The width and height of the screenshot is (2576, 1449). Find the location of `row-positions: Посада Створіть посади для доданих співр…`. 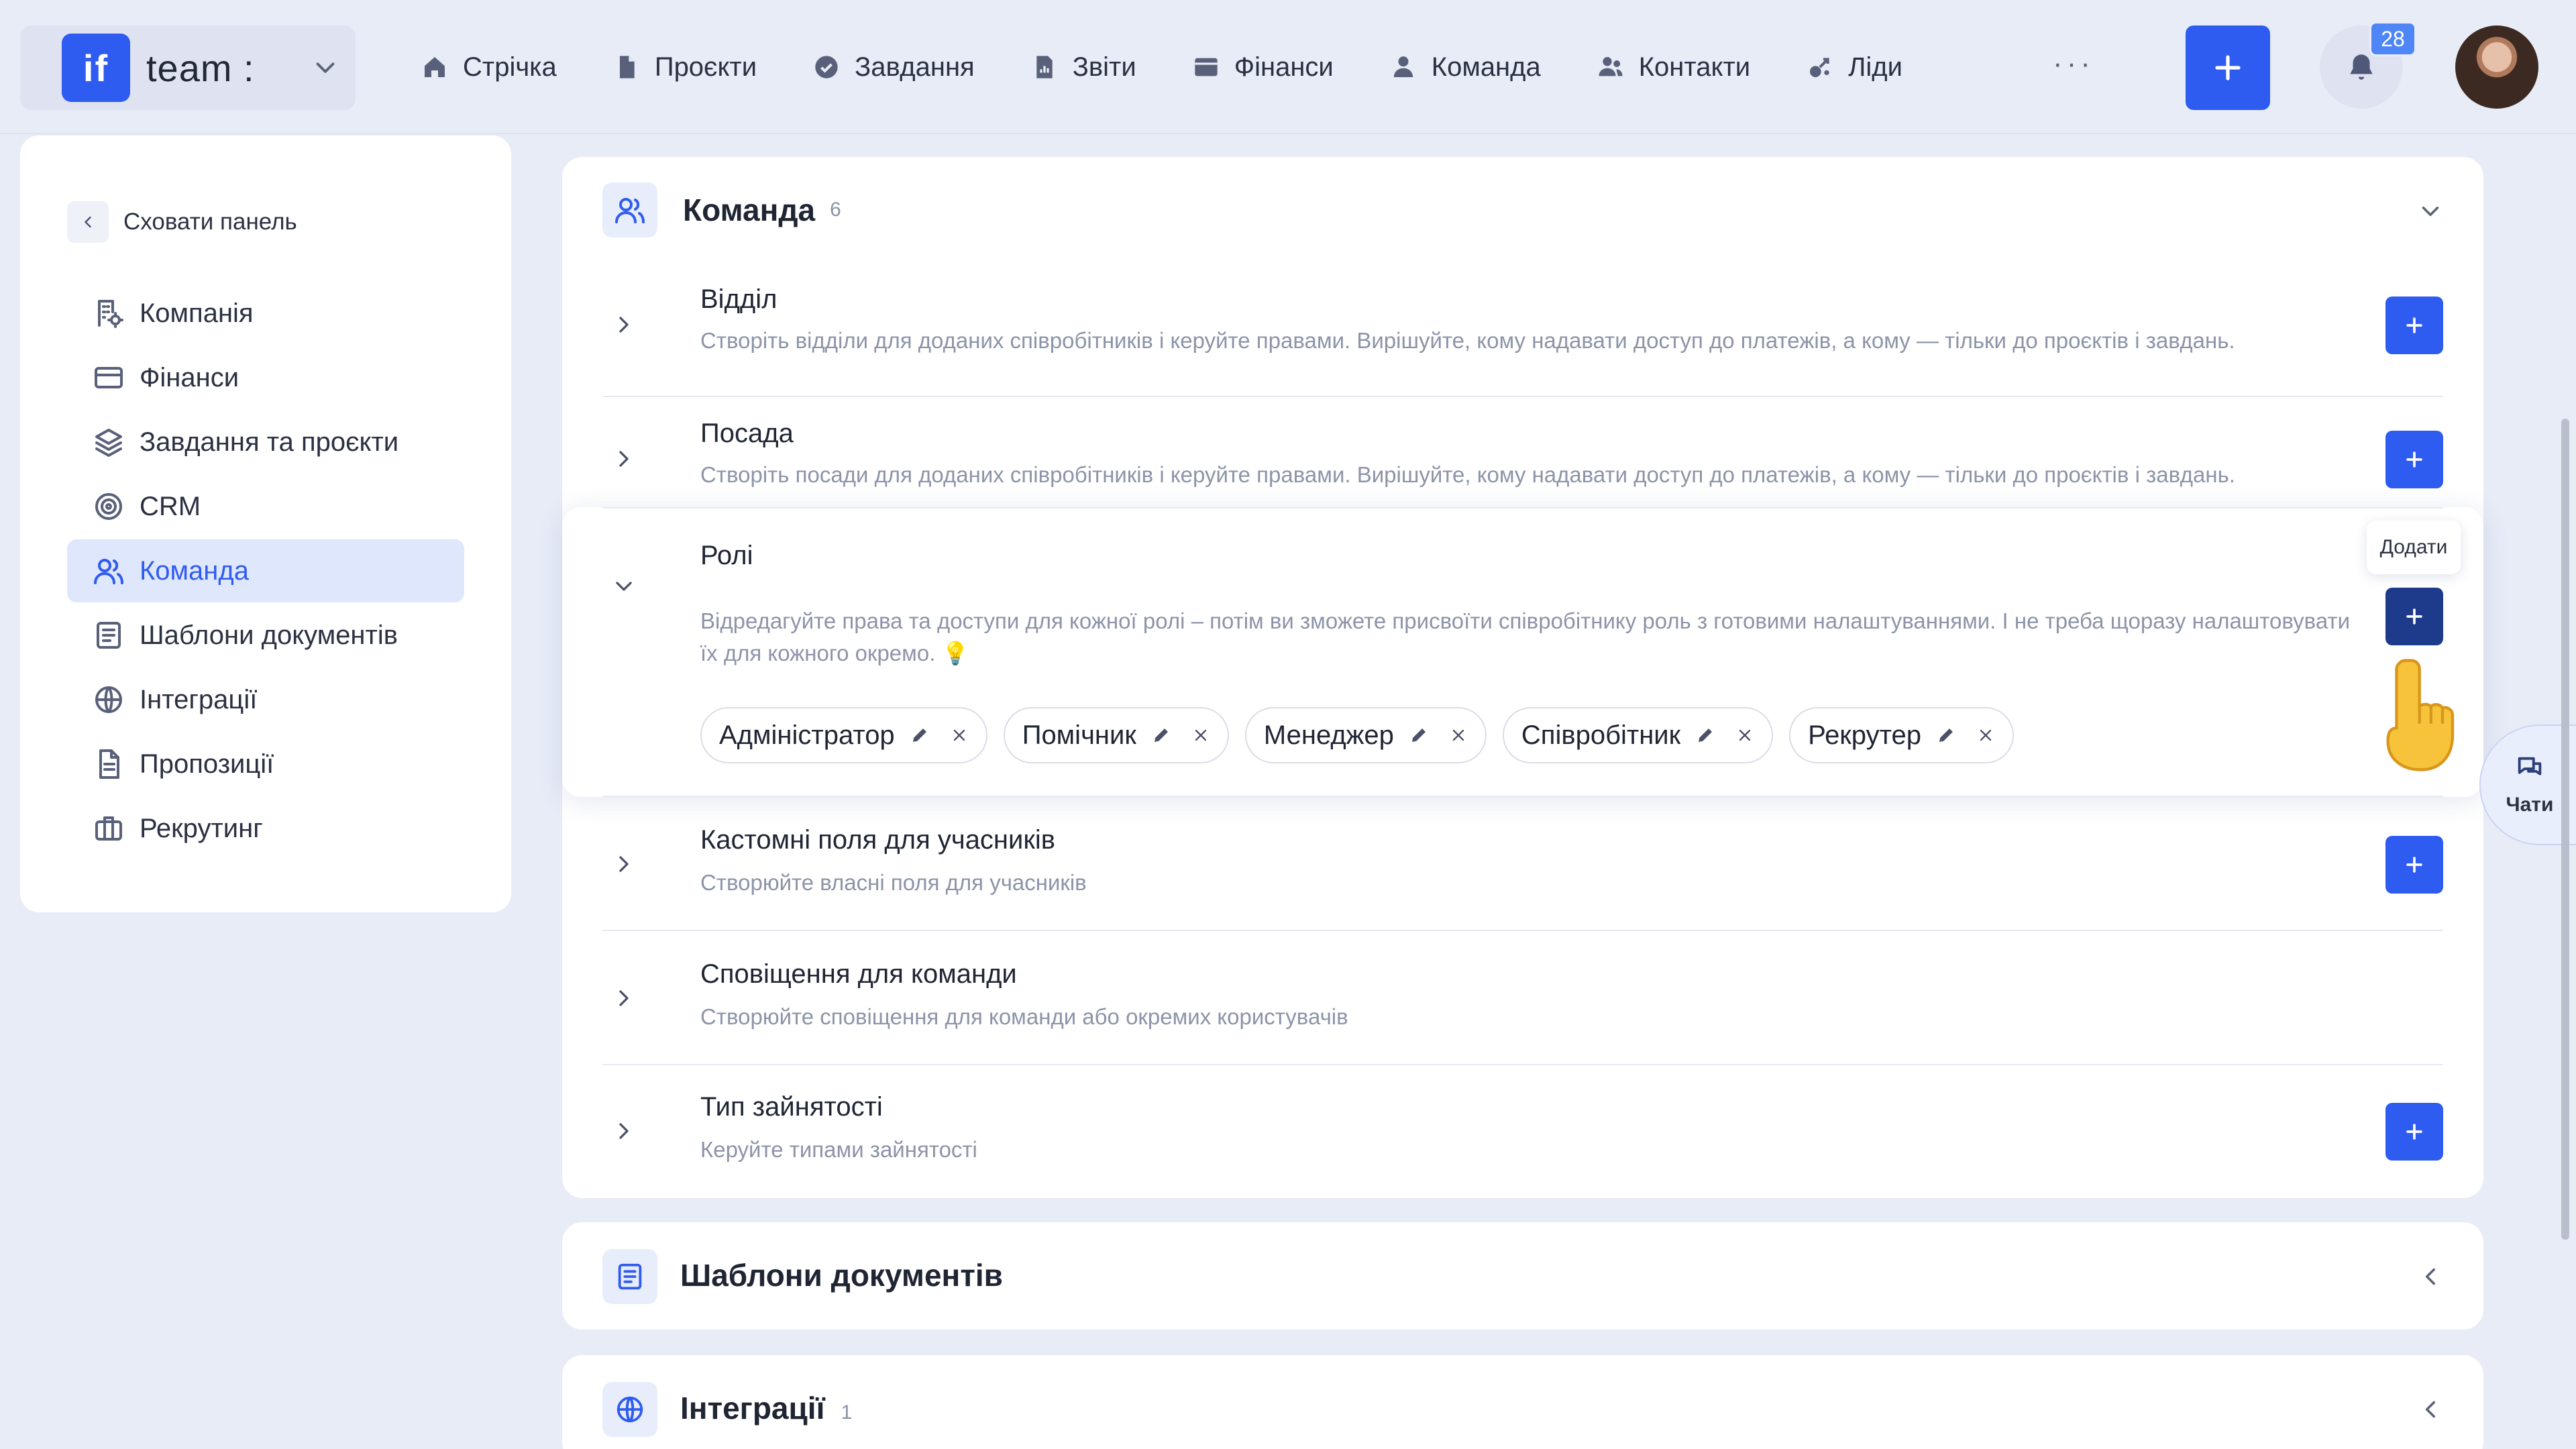

row-positions: Посада Створіть посади для доданих співр… is located at coordinates (1522, 452).